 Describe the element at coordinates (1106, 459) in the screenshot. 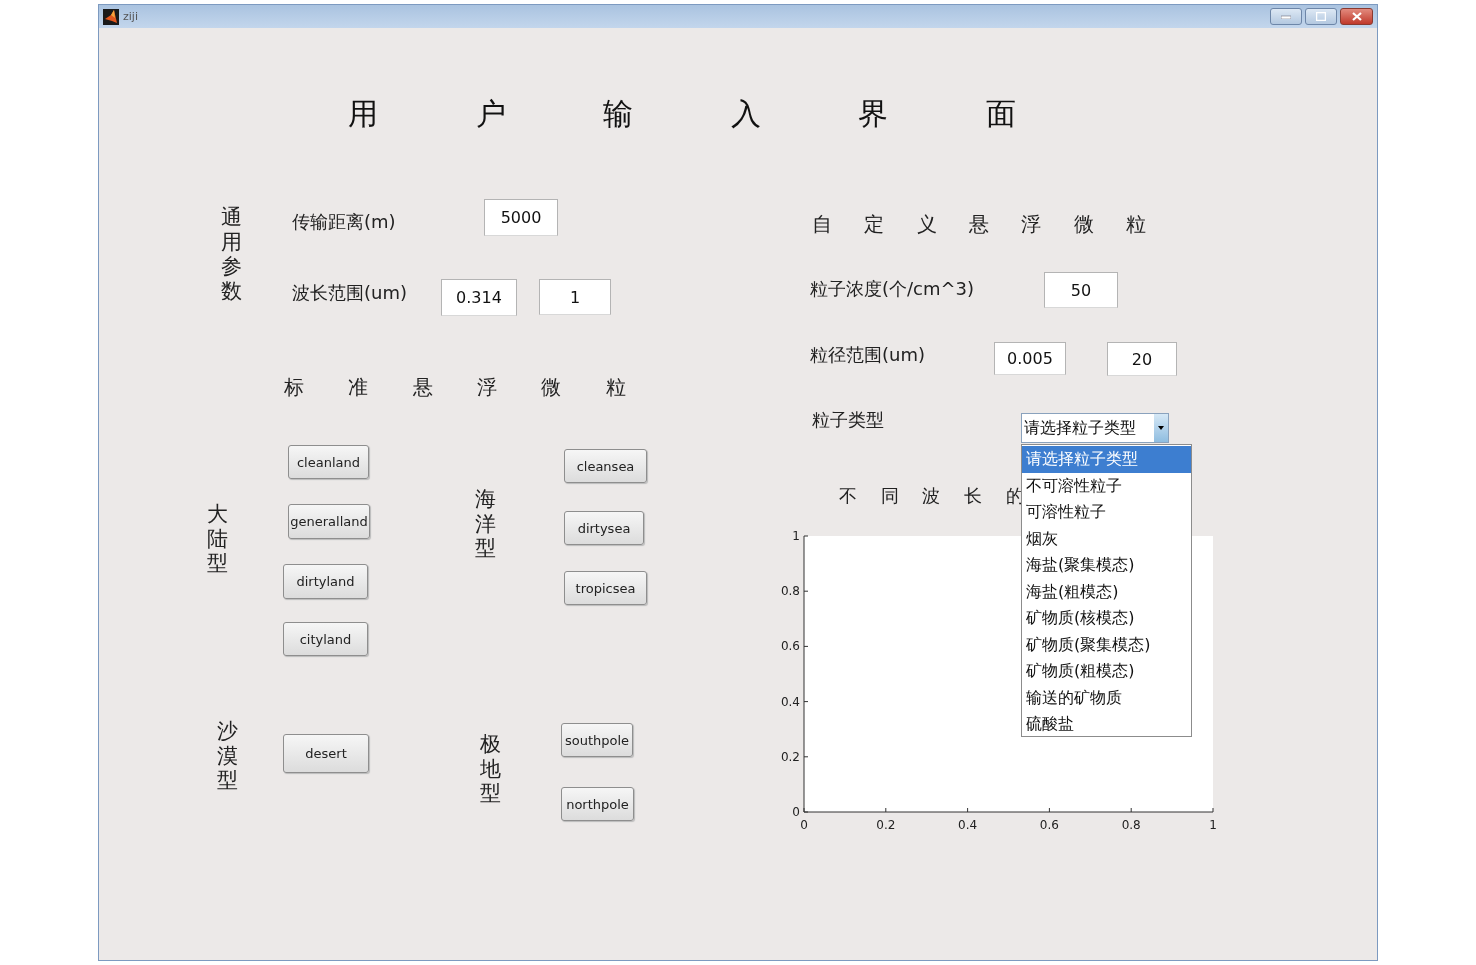

I see `dropdown-option: 请选择粒子类型` at that location.